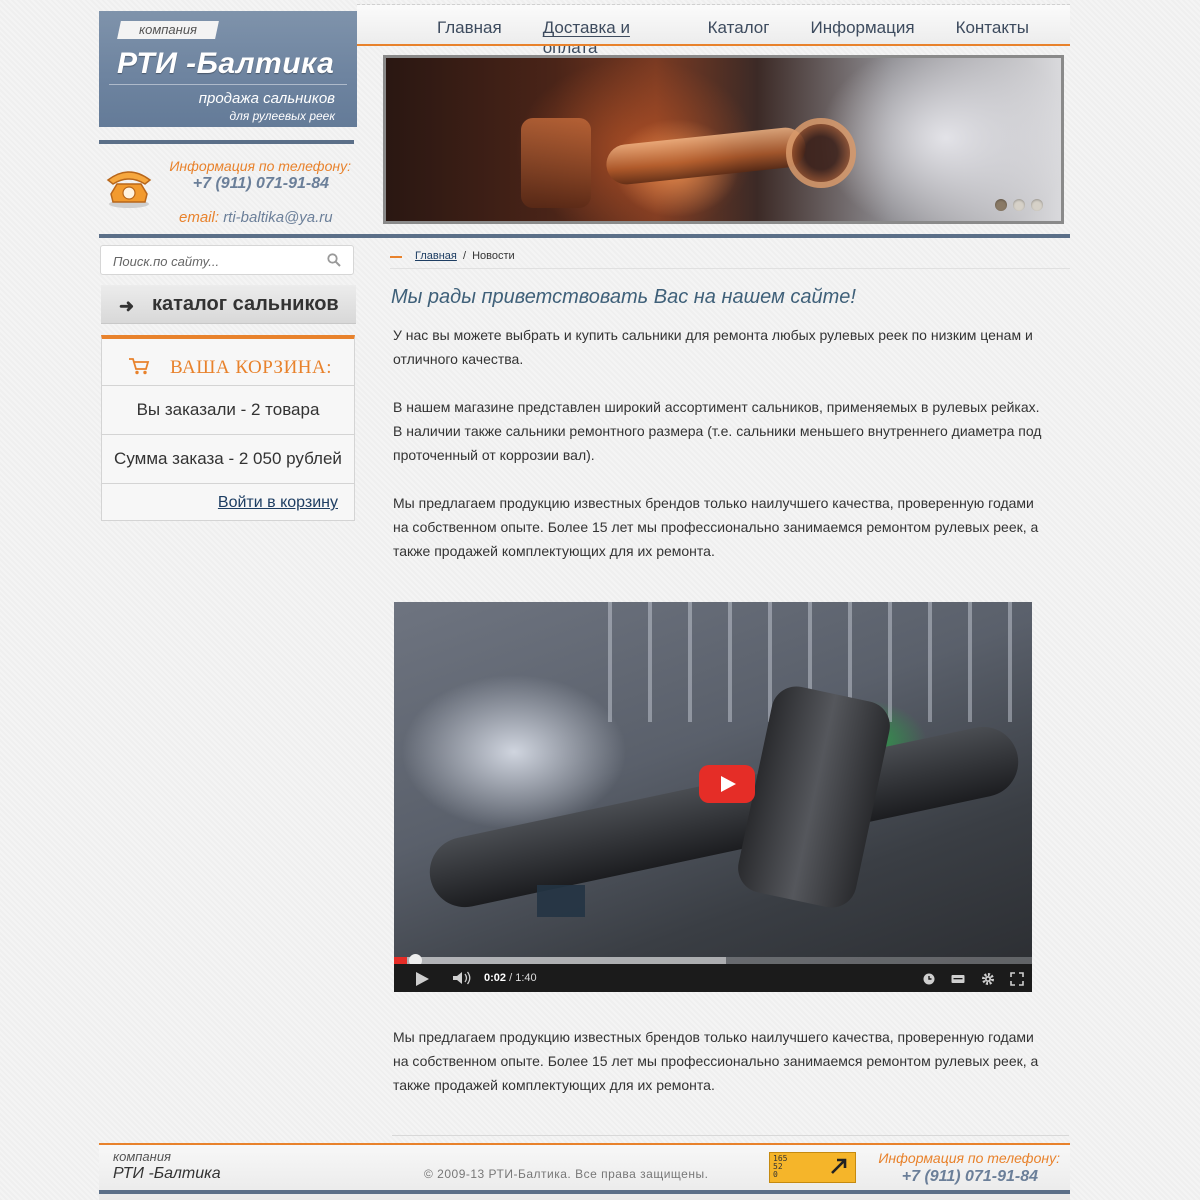  Describe the element at coordinates (400, 960) in the screenshot. I see `video-played-bar` at that location.